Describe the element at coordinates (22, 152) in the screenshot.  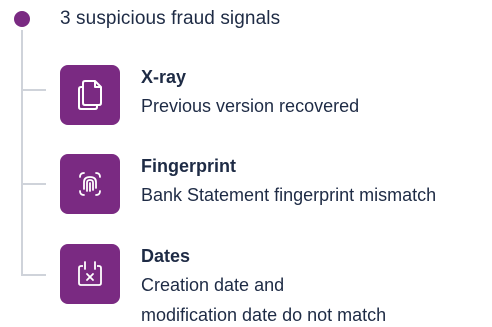
I see `tree-connector-line` at that location.